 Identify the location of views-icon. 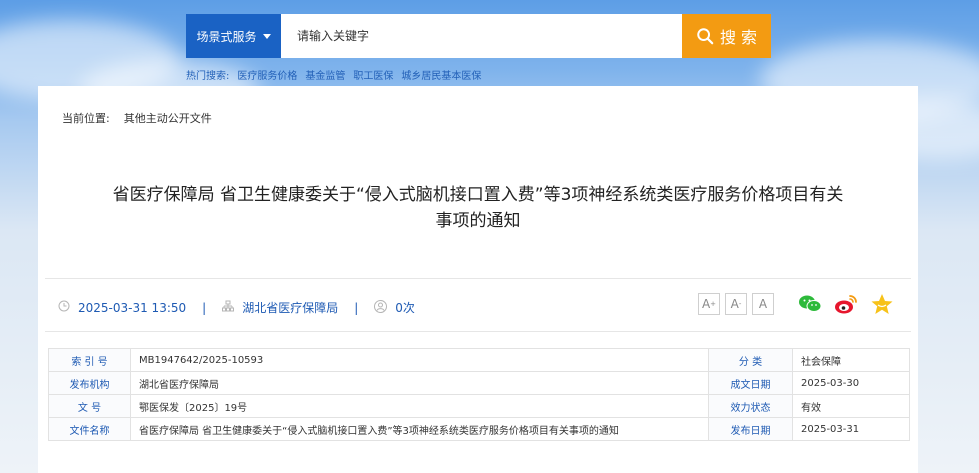
(381, 307).